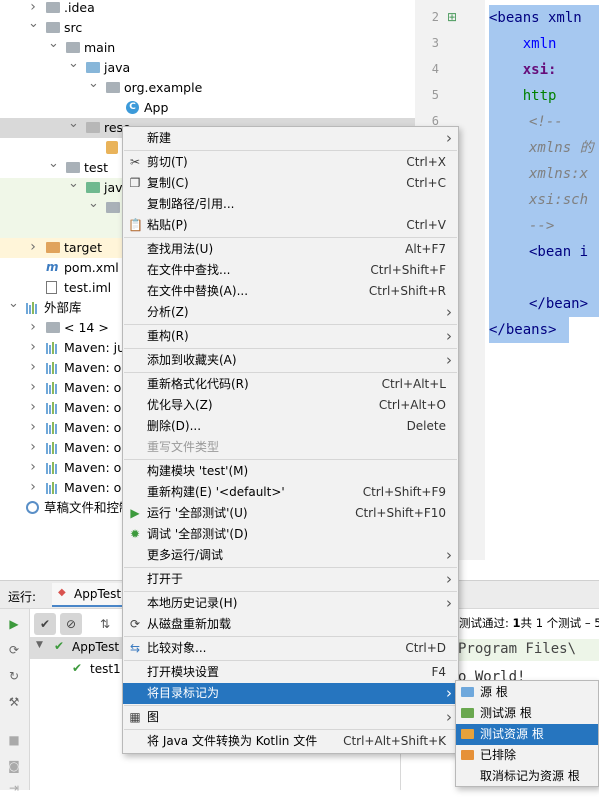 This screenshot has height=799, width=599. What do you see at coordinates (426, 183) in the screenshot?
I see `menu-item-shortcut: Ctrl+C` at bounding box center [426, 183].